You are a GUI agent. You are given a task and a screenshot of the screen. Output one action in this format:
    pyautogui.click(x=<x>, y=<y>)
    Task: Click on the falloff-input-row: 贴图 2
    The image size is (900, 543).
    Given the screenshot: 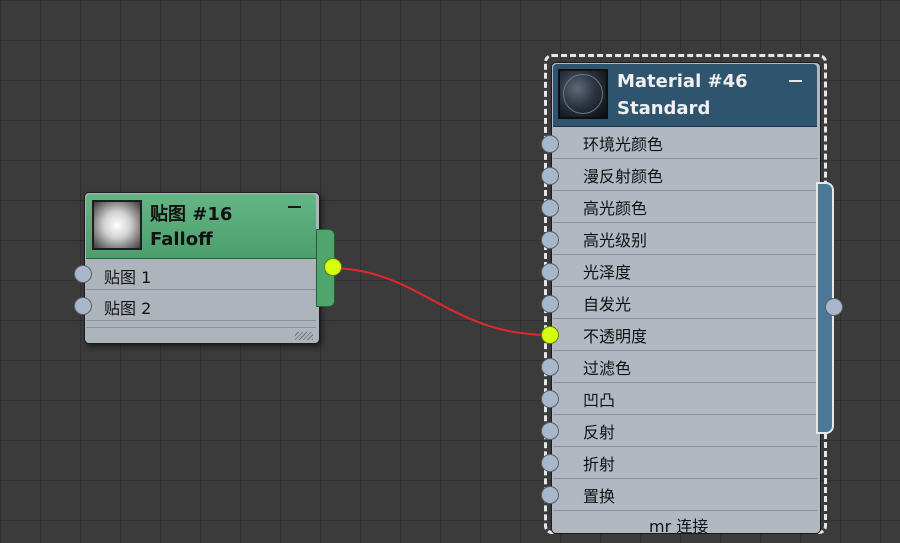 What is the action you would take?
    pyautogui.click(x=201, y=305)
    